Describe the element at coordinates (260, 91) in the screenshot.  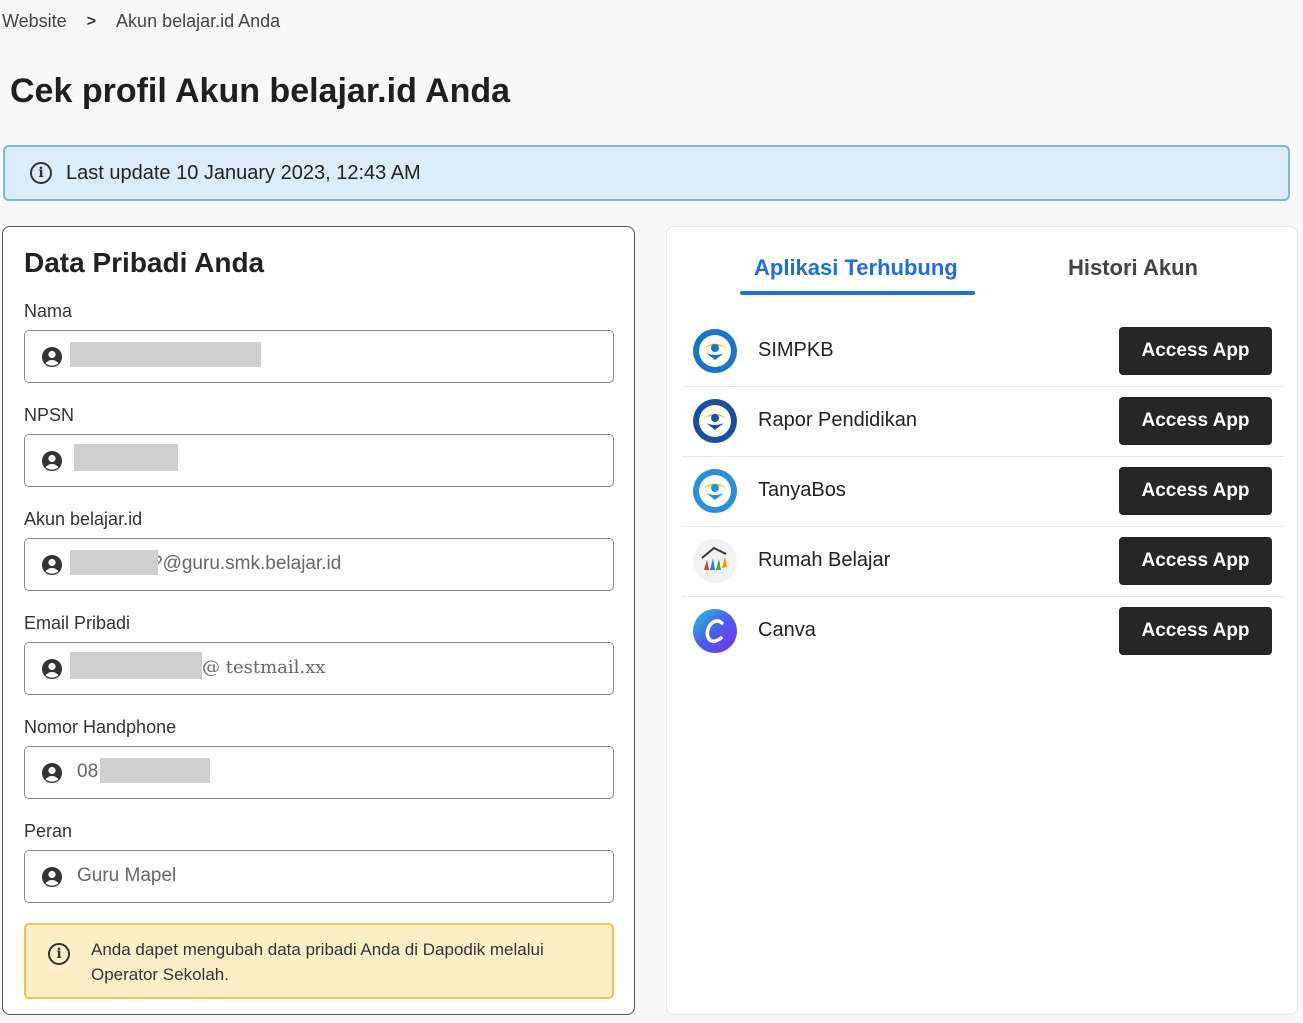
I see `page-title: Cek profil Akun belajar.id Anda` at that location.